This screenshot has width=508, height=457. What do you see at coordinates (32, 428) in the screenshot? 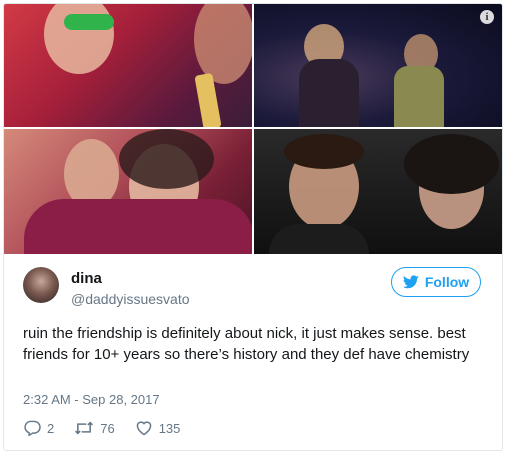
I see `reply-icon` at bounding box center [32, 428].